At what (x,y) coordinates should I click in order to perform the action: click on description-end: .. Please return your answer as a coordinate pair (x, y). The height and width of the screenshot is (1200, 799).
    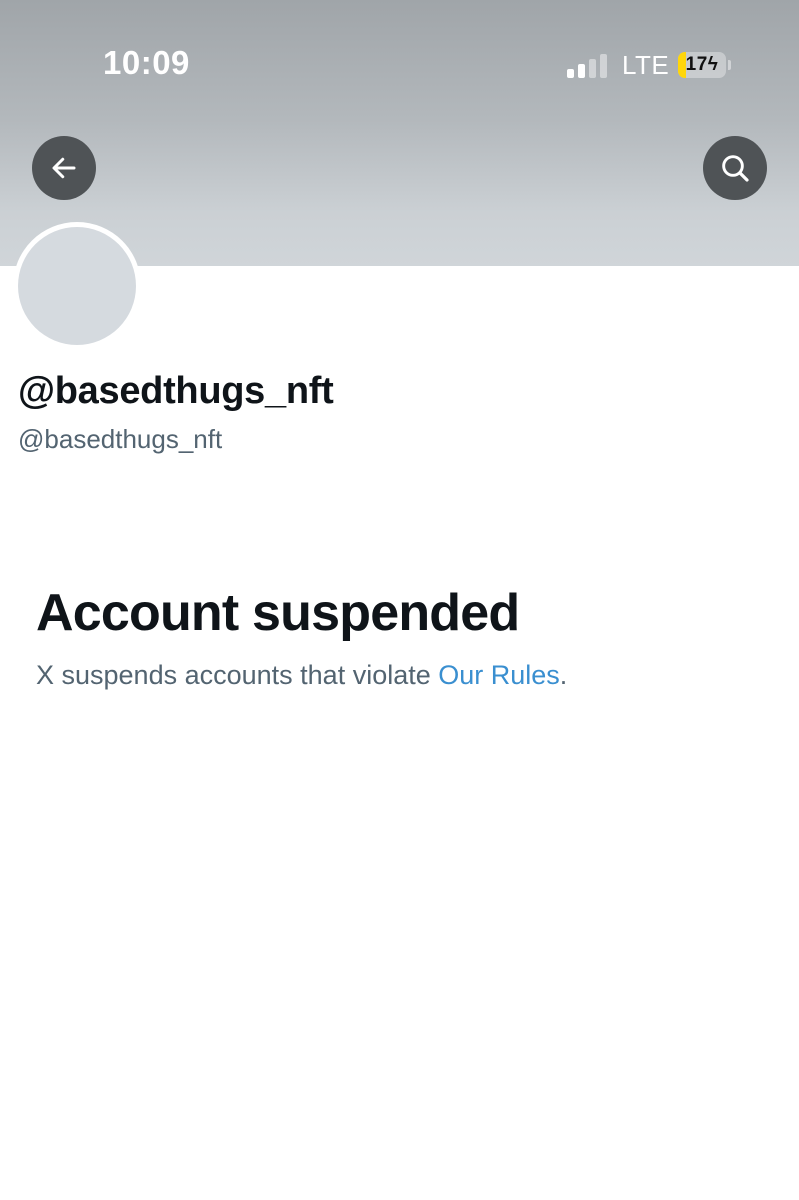
    Looking at the image, I should click on (563, 675).